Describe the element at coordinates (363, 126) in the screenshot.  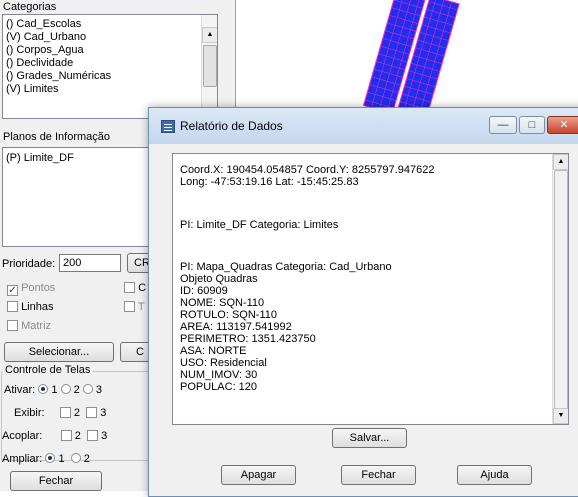
I see `dialog-titlebar: Relatório de Dados — □ ✕` at that location.